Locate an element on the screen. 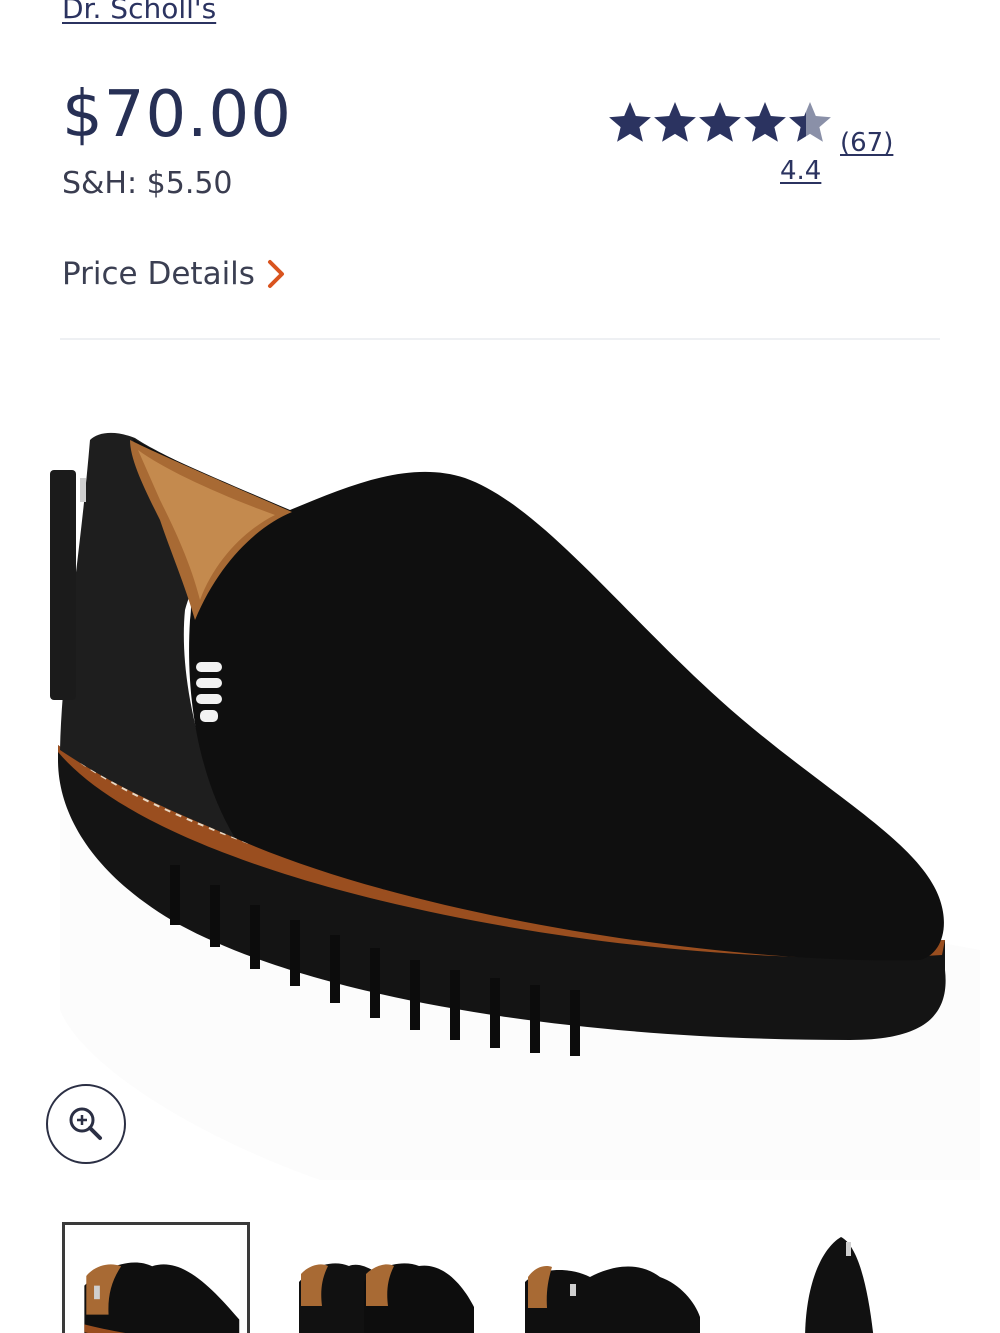  rating-stars is located at coordinates (720, 122).